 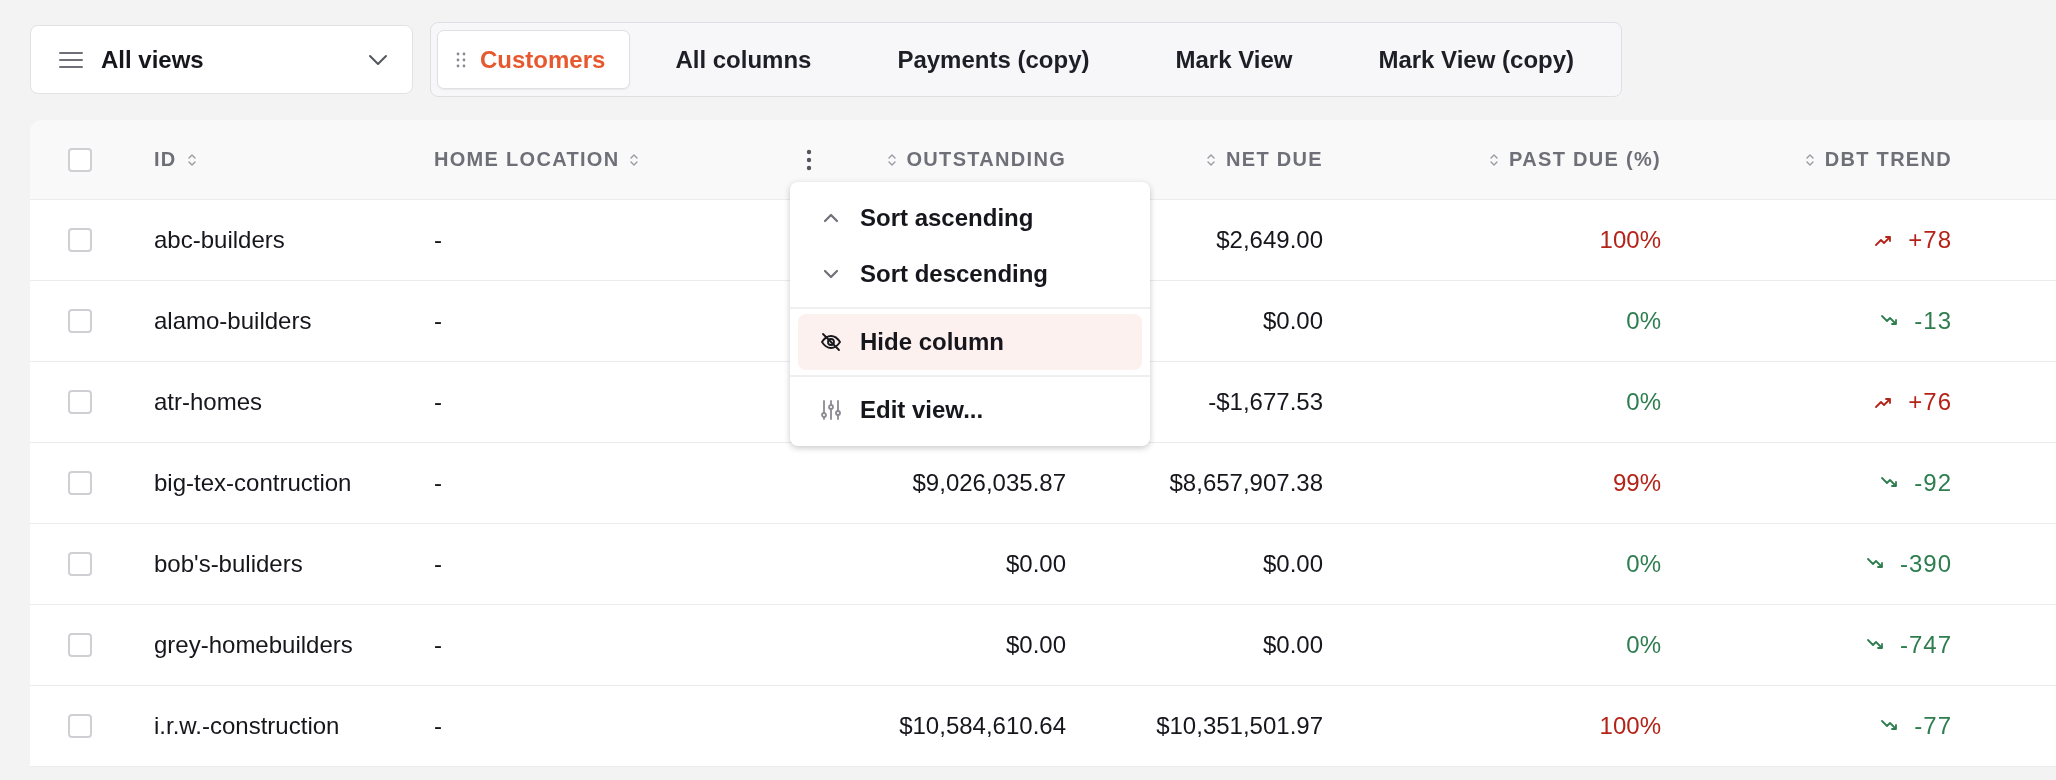 What do you see at coordinates (1636, 483) in the screenshot?
I see `table-cell: 99%` at bounding box center [1636, 483].